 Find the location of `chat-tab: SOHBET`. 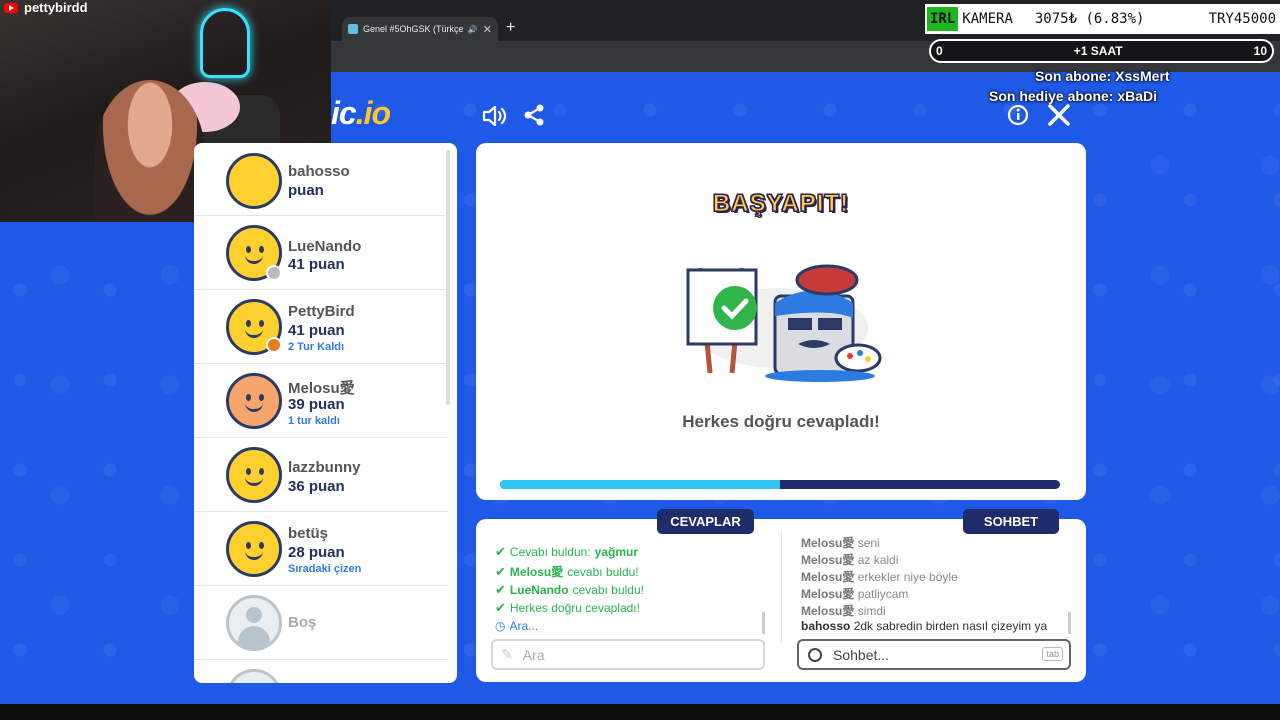

chat-tab: SOHBET is located at coordinates (1011, 521).